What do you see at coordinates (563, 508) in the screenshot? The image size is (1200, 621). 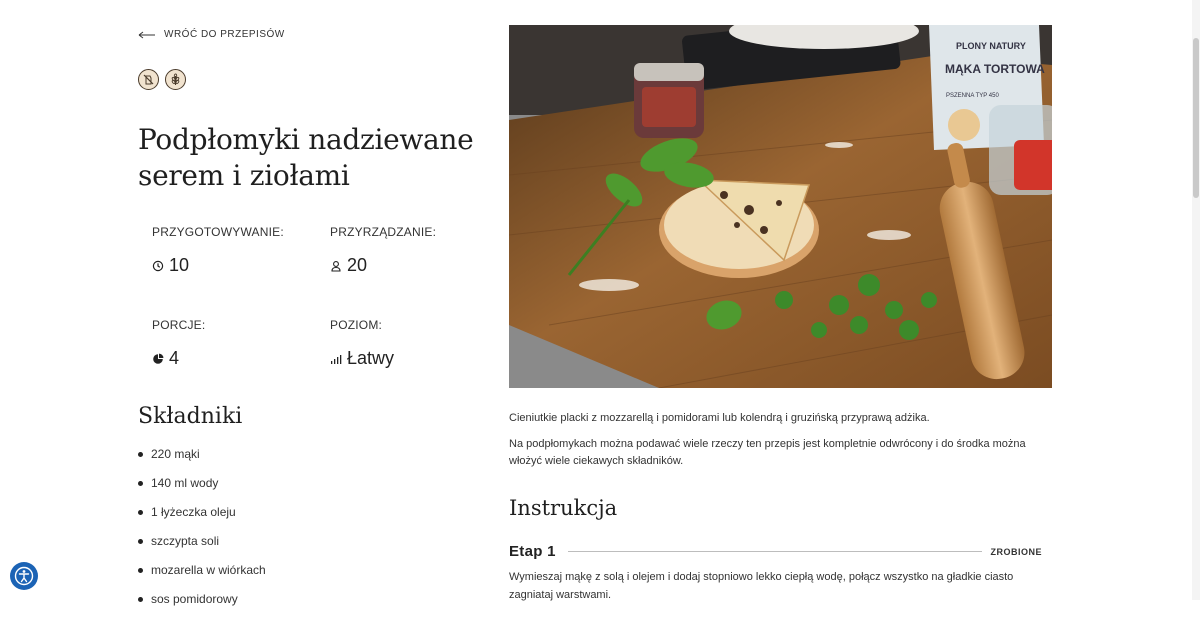 I see `instructions-title: Instrukcja` at bounding box center [563, 508].